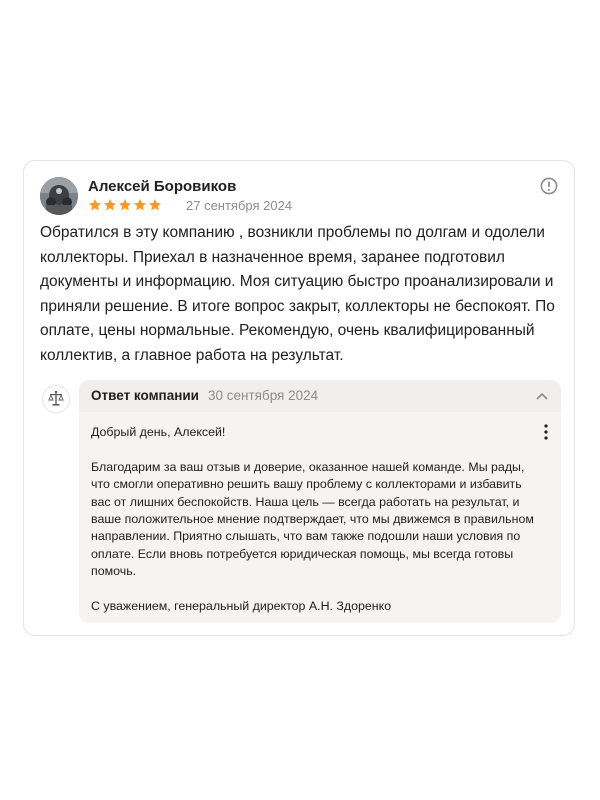 The width and height of the screenshot is (600, 800). Describe the element at coordinates (299, 197) in the screenshot. I see `review-header: Алексей Боровиков 27 сентября 2024` at that location.